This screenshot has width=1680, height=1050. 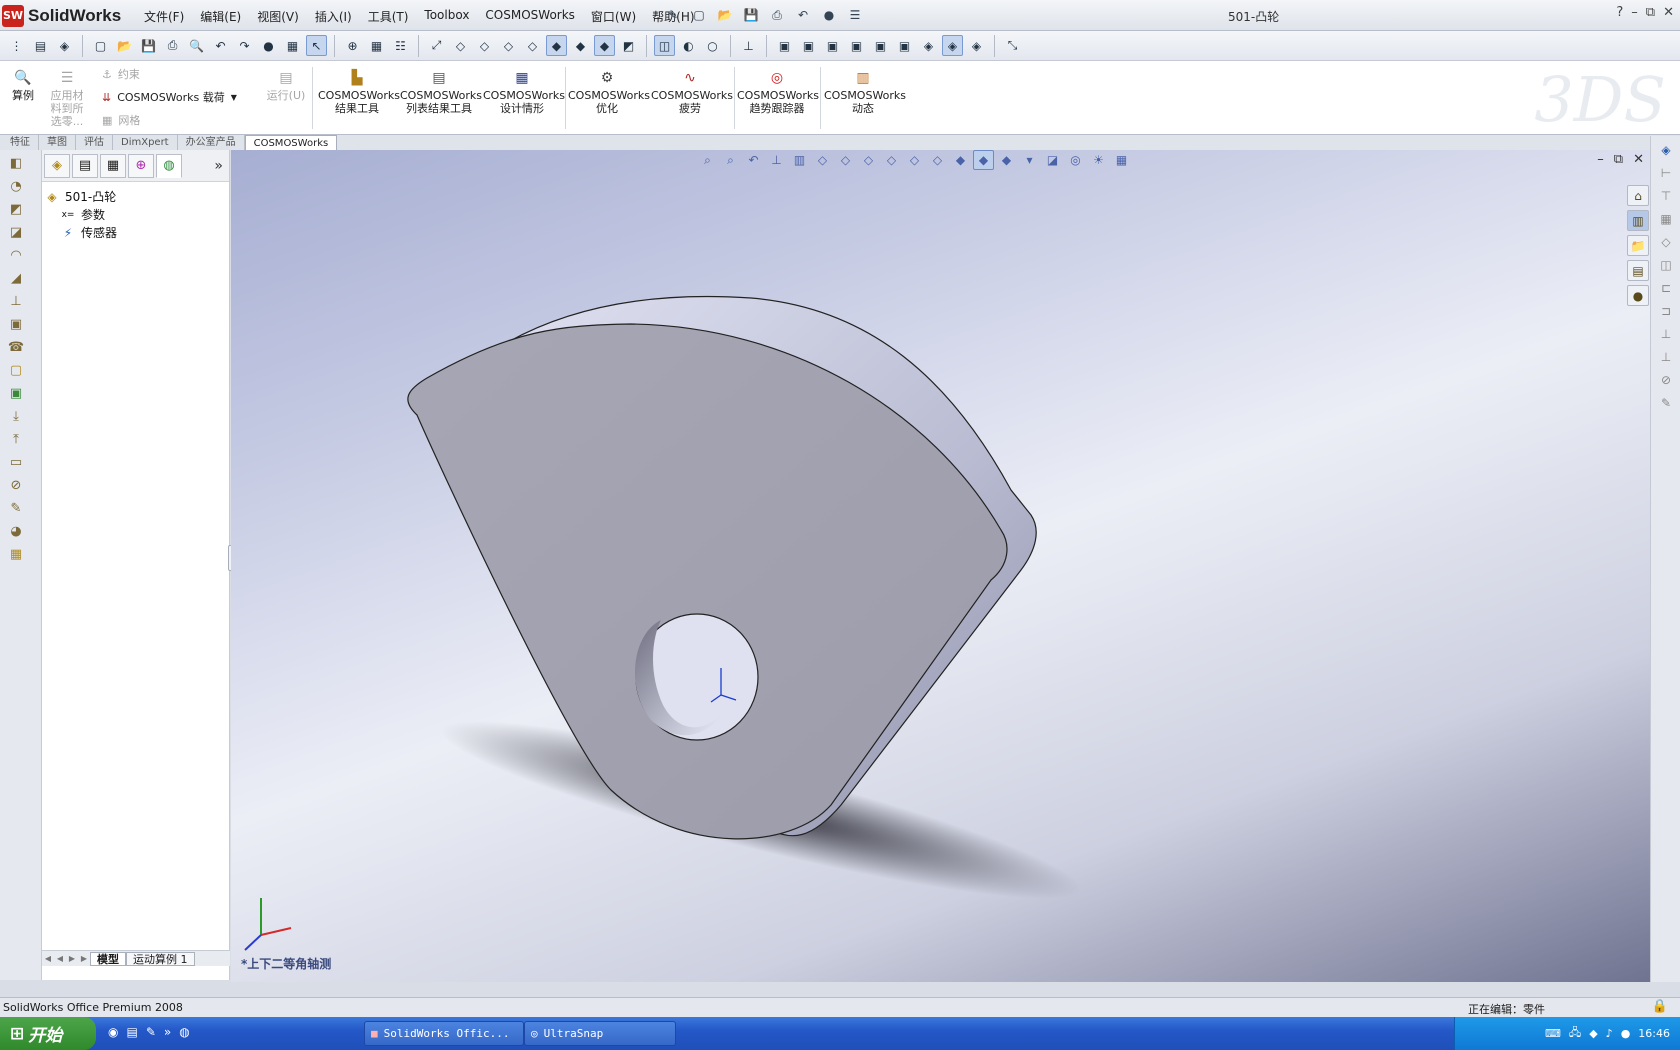 I want to click on volume-icon: ♪, so click(x=1609, y=1033).